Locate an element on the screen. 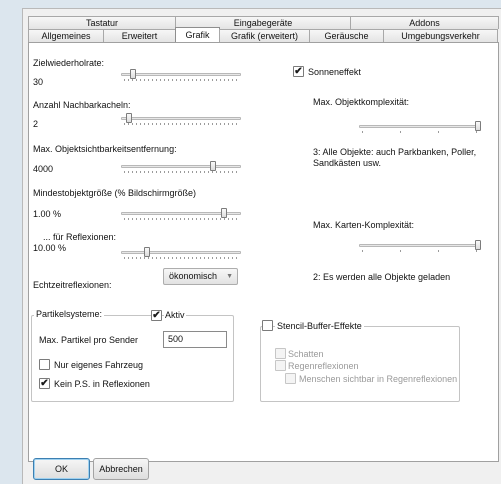  tab-umgebungsverkehr: Umgebungsverkehr is located at coordinates (440, 35).